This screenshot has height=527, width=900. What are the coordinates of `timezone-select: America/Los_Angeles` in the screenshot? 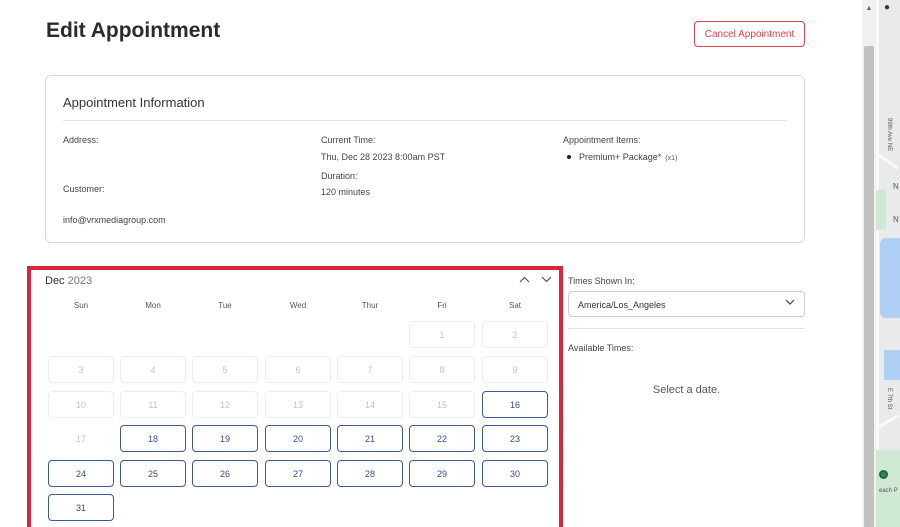 It's located at (686, 304).